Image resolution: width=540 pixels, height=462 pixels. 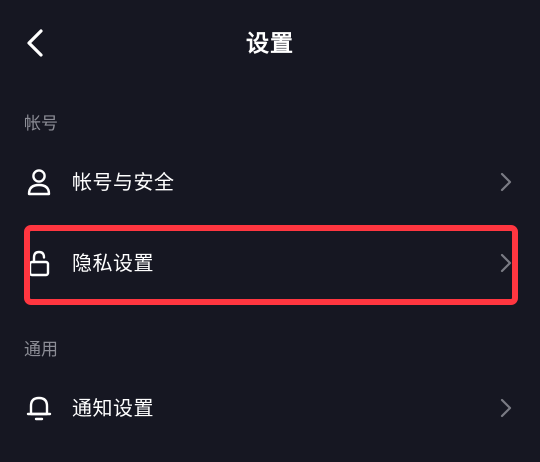 What do you see at coordinates (41, 124) in the screenshot?
I see `section-label-account: 帐号` at bounding box center [41, 124].